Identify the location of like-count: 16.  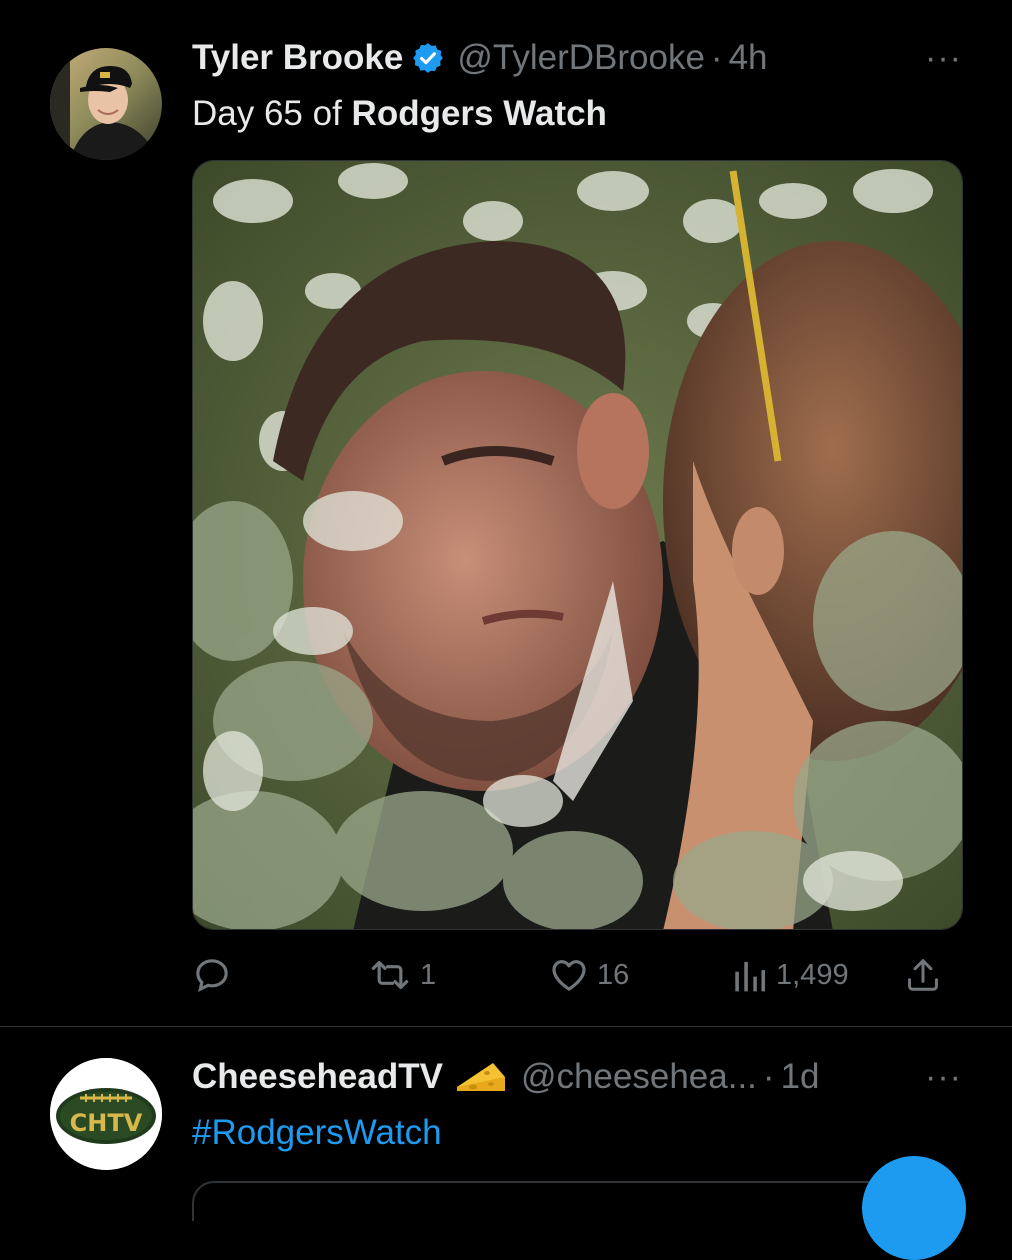
(613, 974).